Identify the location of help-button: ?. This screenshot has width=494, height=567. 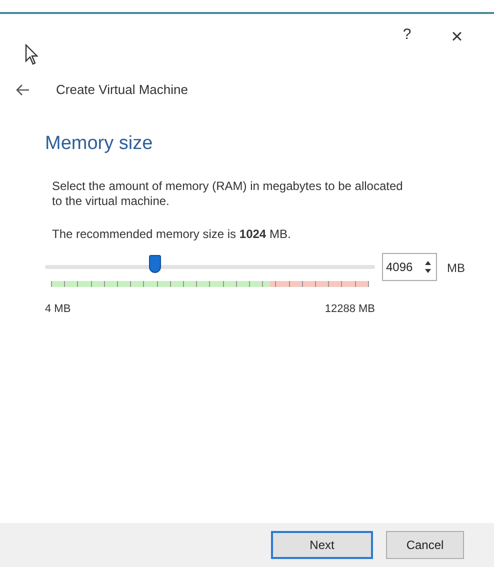
(407, 35).